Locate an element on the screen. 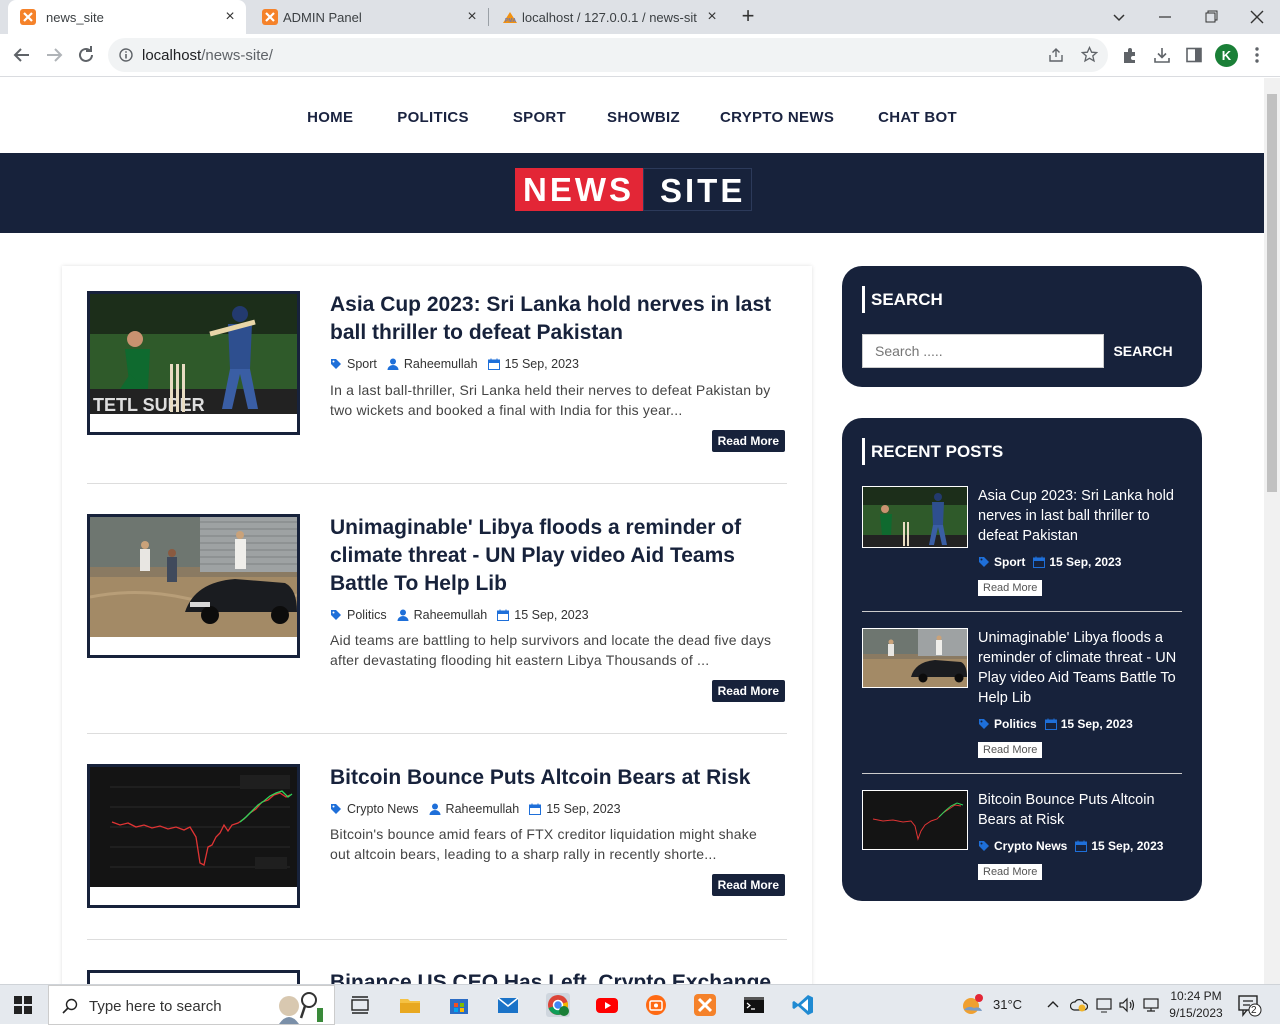 Image resolution: width=1280 pixels, height=1025 pixels. windows-start-icon is located at coordinates (23, 1005).